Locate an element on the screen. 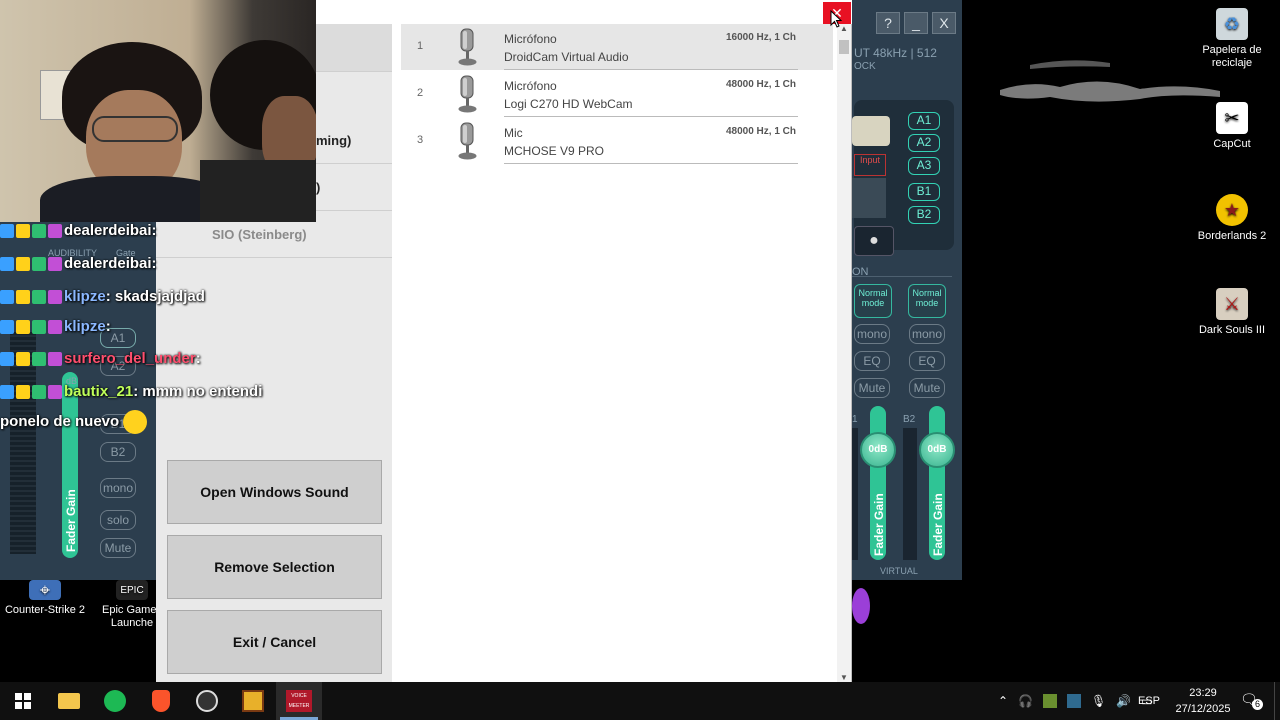 The width and height of the screenshot is (1280, 720). taskbar-brave is located at coordinates (161, 701).